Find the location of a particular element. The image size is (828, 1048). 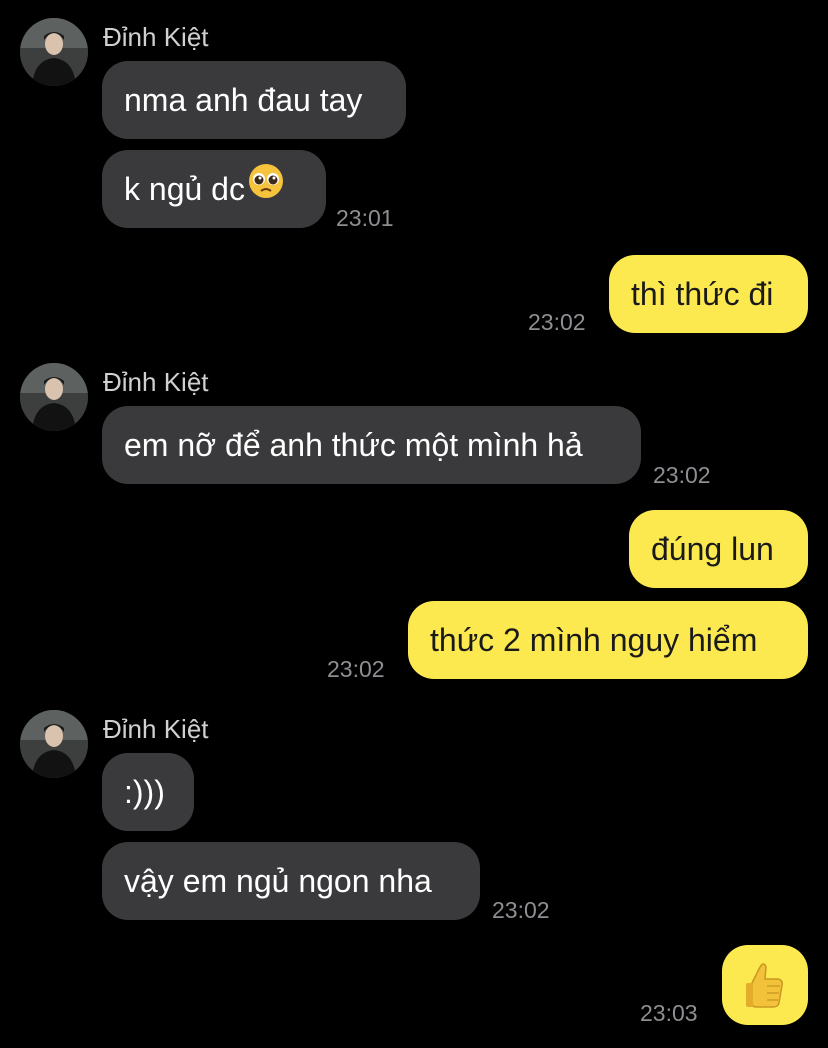

message-bubble-received: :))) is located at coordinates (148, 792).